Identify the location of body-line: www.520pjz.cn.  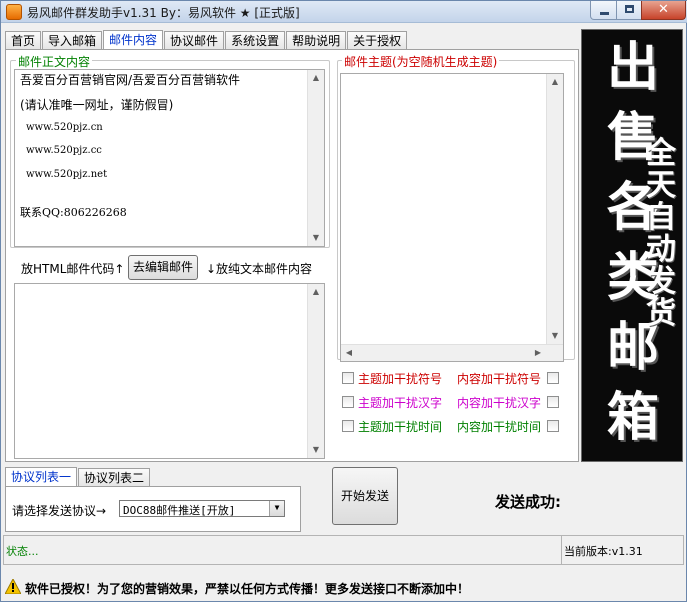
(64, 127).